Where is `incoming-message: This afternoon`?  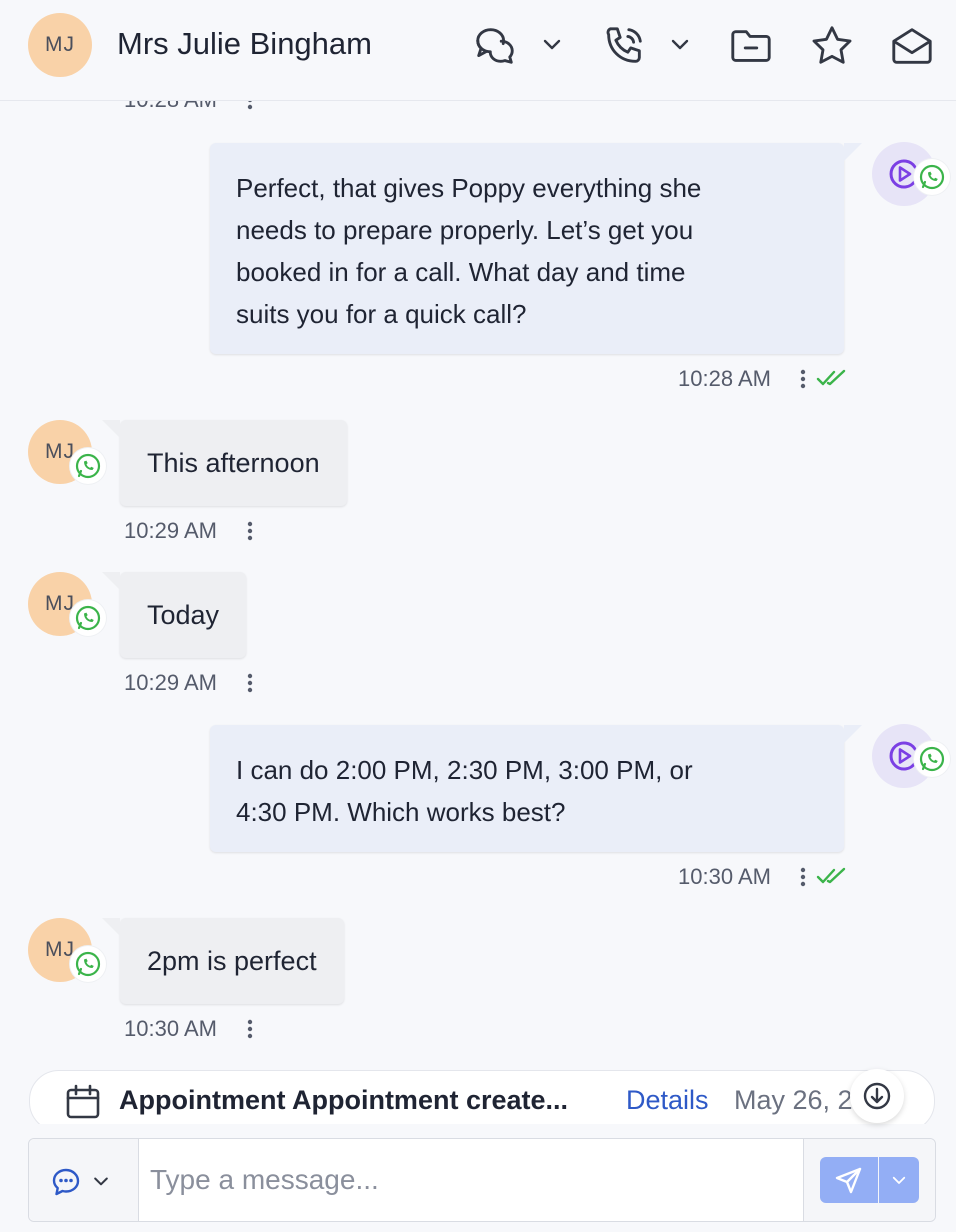
incoming-message: This afternoon is located at coordinates (224, 463).